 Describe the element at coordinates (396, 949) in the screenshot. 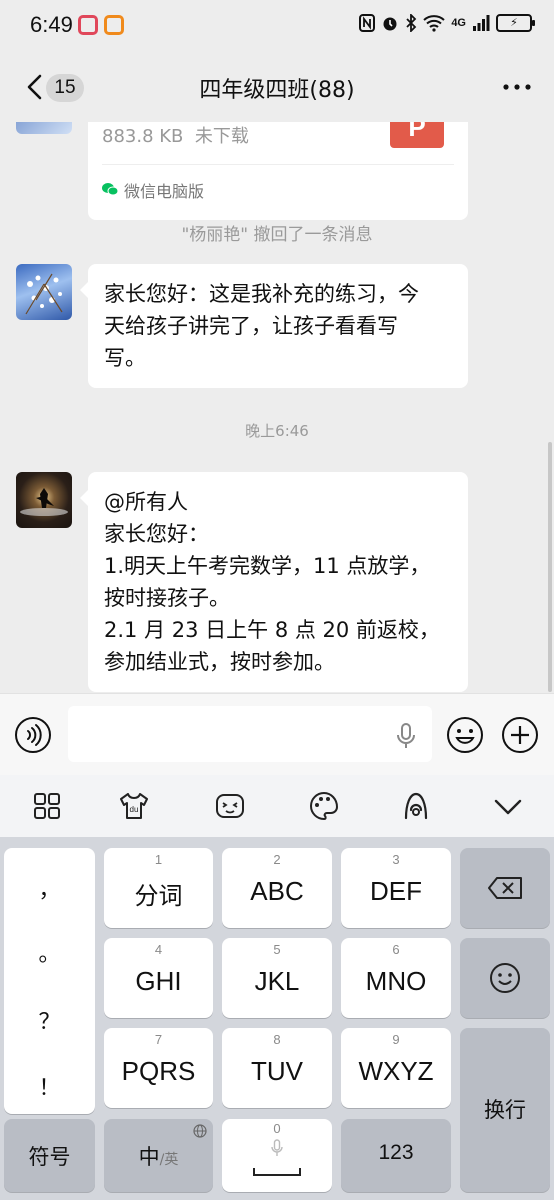

I see `key-digit: 6` at that location.